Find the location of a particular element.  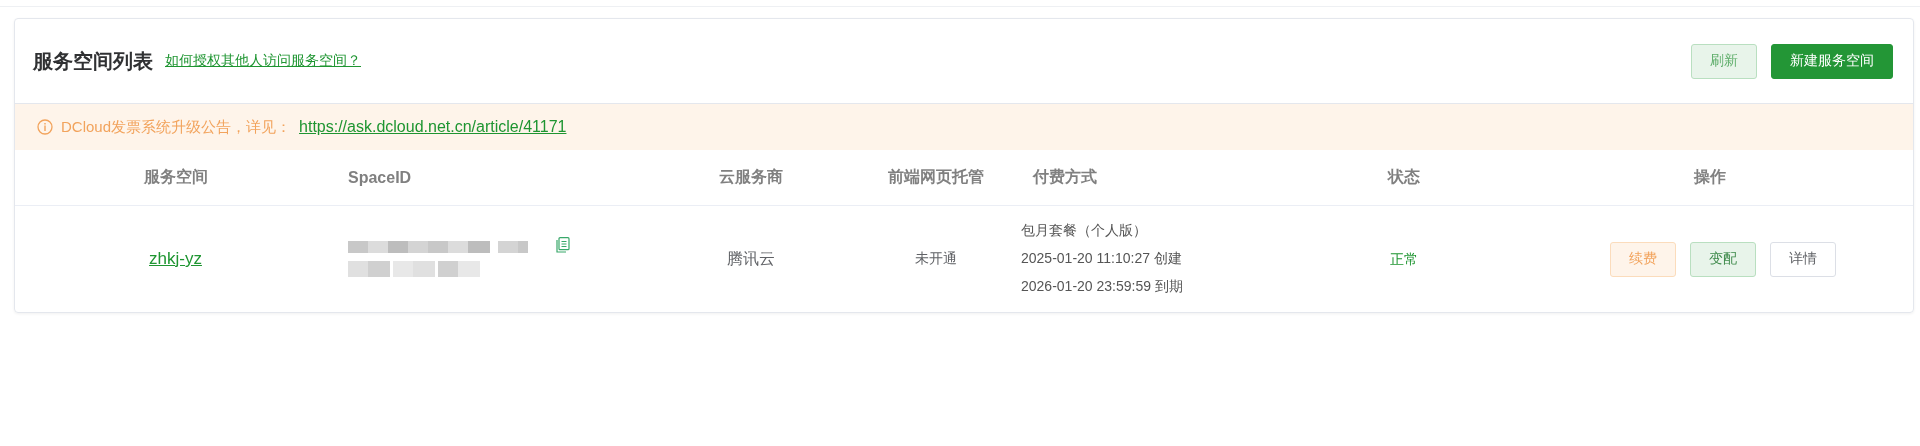

provider-cell-text: 腾讯云 is located at coordinates (751, 258).